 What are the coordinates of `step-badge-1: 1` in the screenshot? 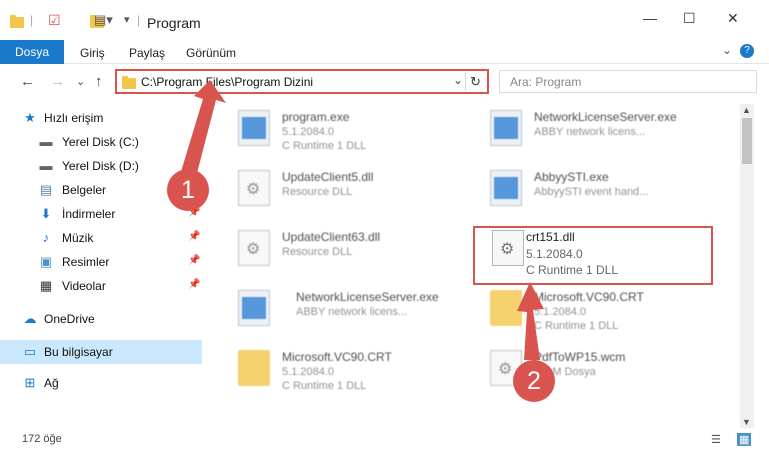 It's located at (188, 190).